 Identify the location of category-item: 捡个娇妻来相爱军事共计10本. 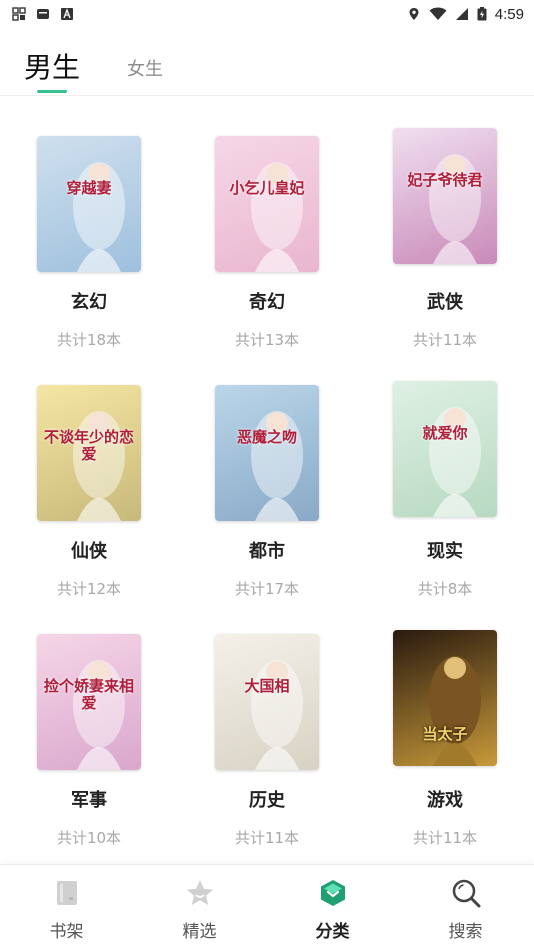
(89, 743).